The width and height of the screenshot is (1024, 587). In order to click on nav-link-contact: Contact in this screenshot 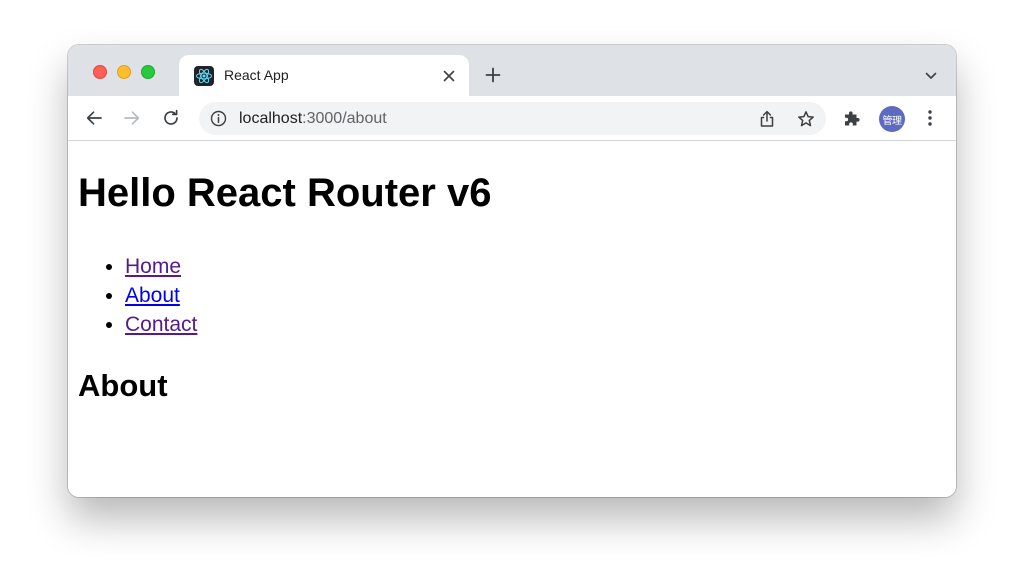, I will do `click(161, 324)`.